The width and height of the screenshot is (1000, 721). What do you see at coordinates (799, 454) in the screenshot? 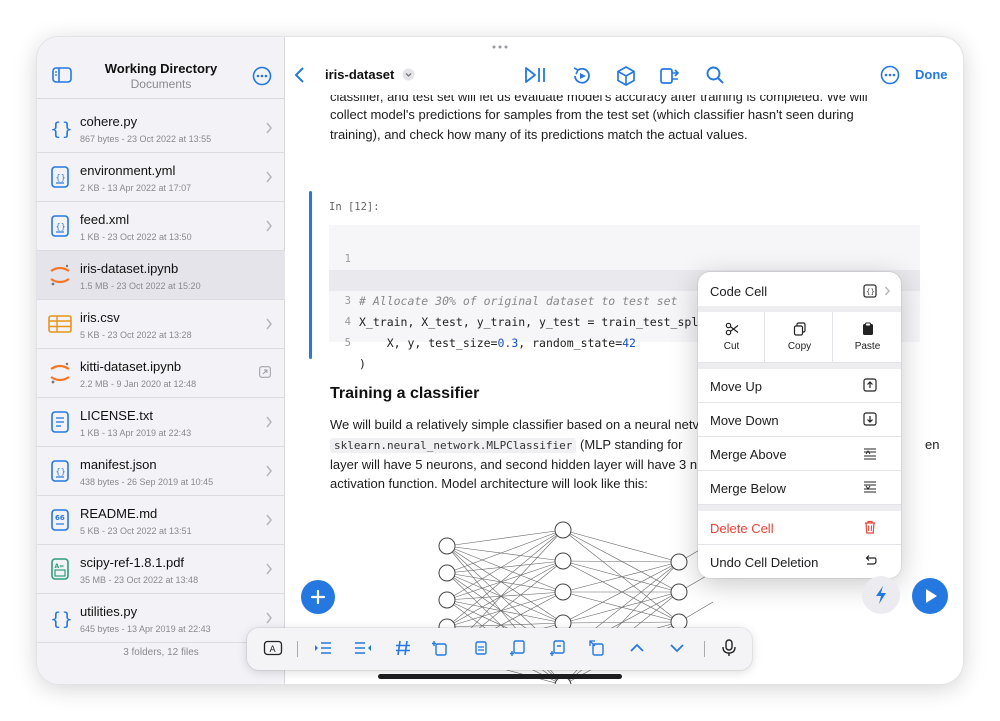
I see `merge-above-item: Merge Above` at bounding box center [799, 454].